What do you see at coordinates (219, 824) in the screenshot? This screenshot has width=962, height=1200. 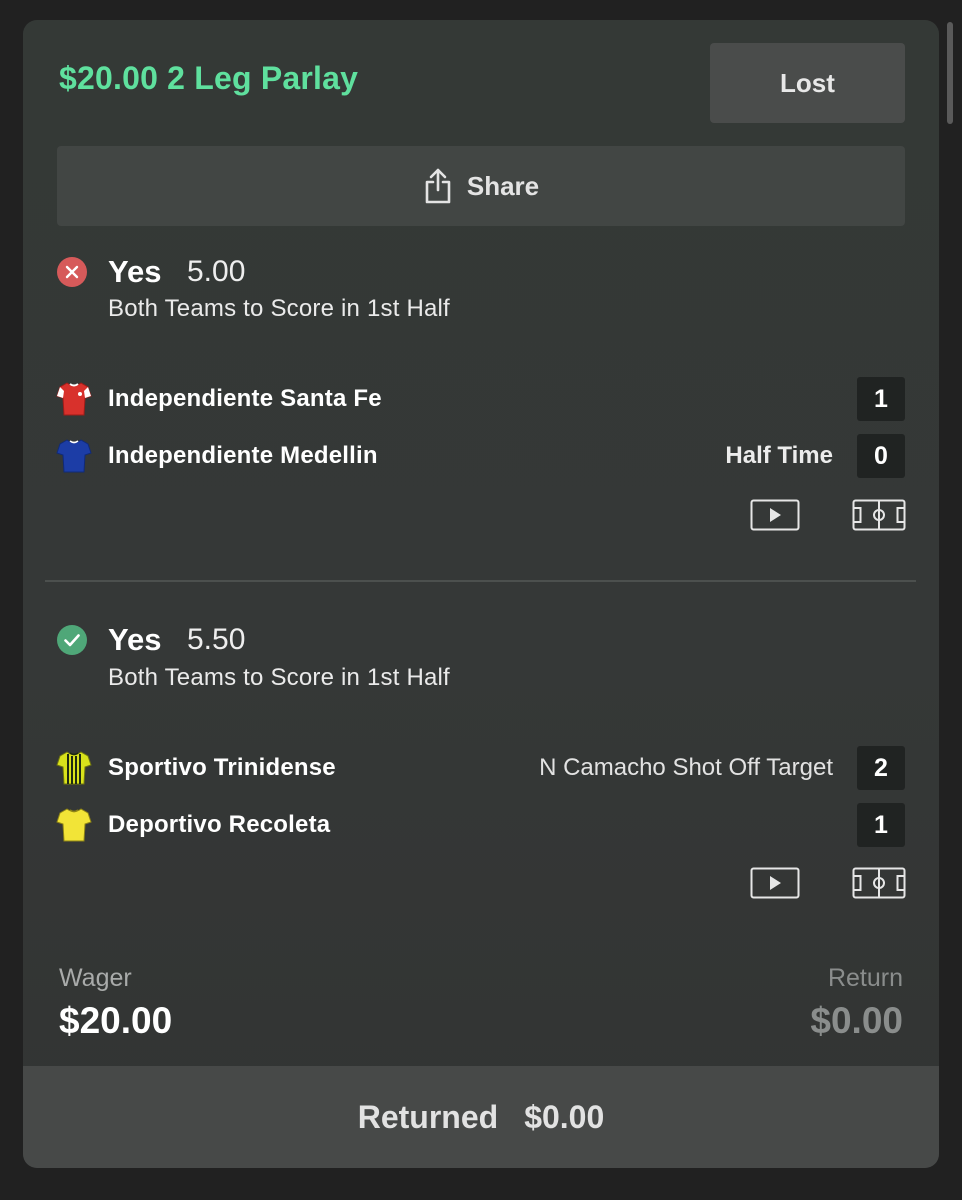 I see `team-name: Deportivo Recoleta` at bounding box center [219, 824].